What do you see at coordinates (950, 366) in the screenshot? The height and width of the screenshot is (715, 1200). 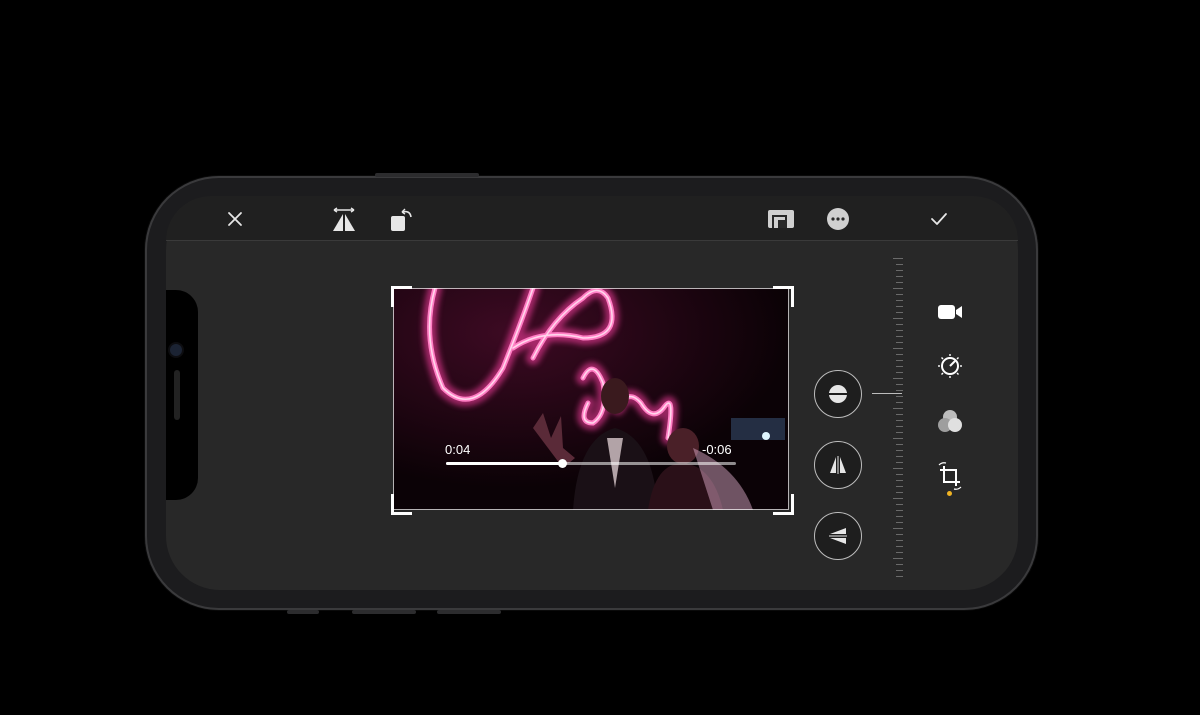 I see `adjust-dial-icon` at bounding box center [950, 366].